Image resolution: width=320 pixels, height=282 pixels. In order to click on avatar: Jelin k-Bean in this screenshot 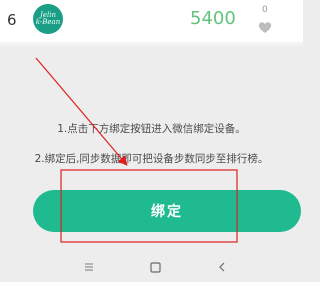, I will do `click(48, 19)`.